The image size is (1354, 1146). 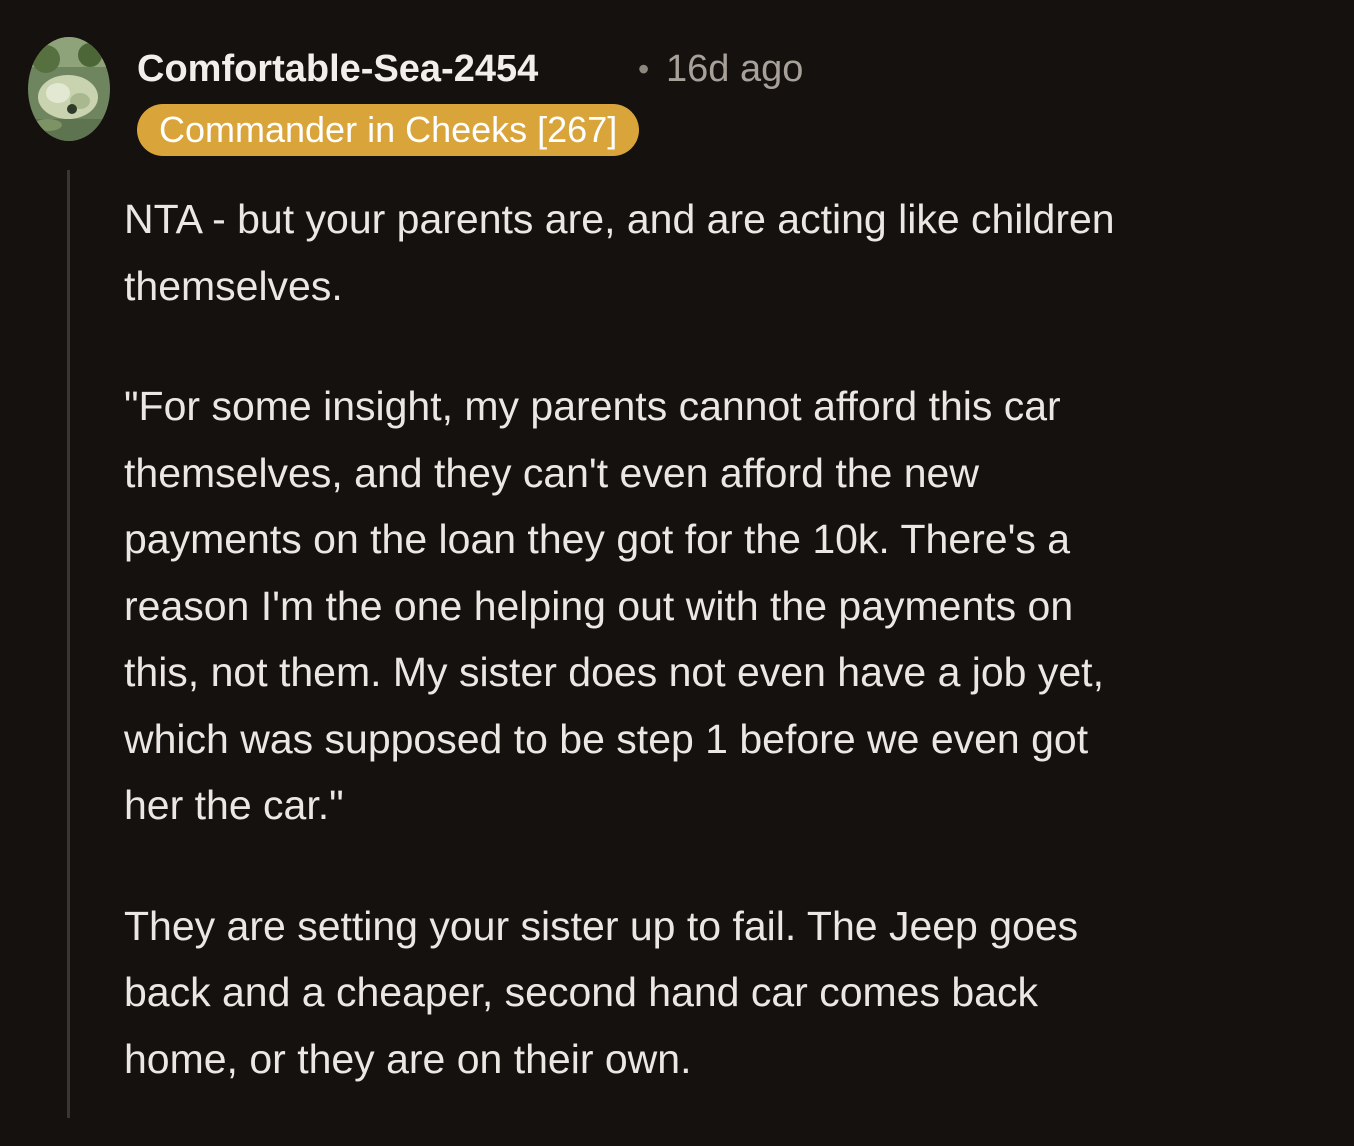 I want to click on avatar-image, so click(x=69, y=89).